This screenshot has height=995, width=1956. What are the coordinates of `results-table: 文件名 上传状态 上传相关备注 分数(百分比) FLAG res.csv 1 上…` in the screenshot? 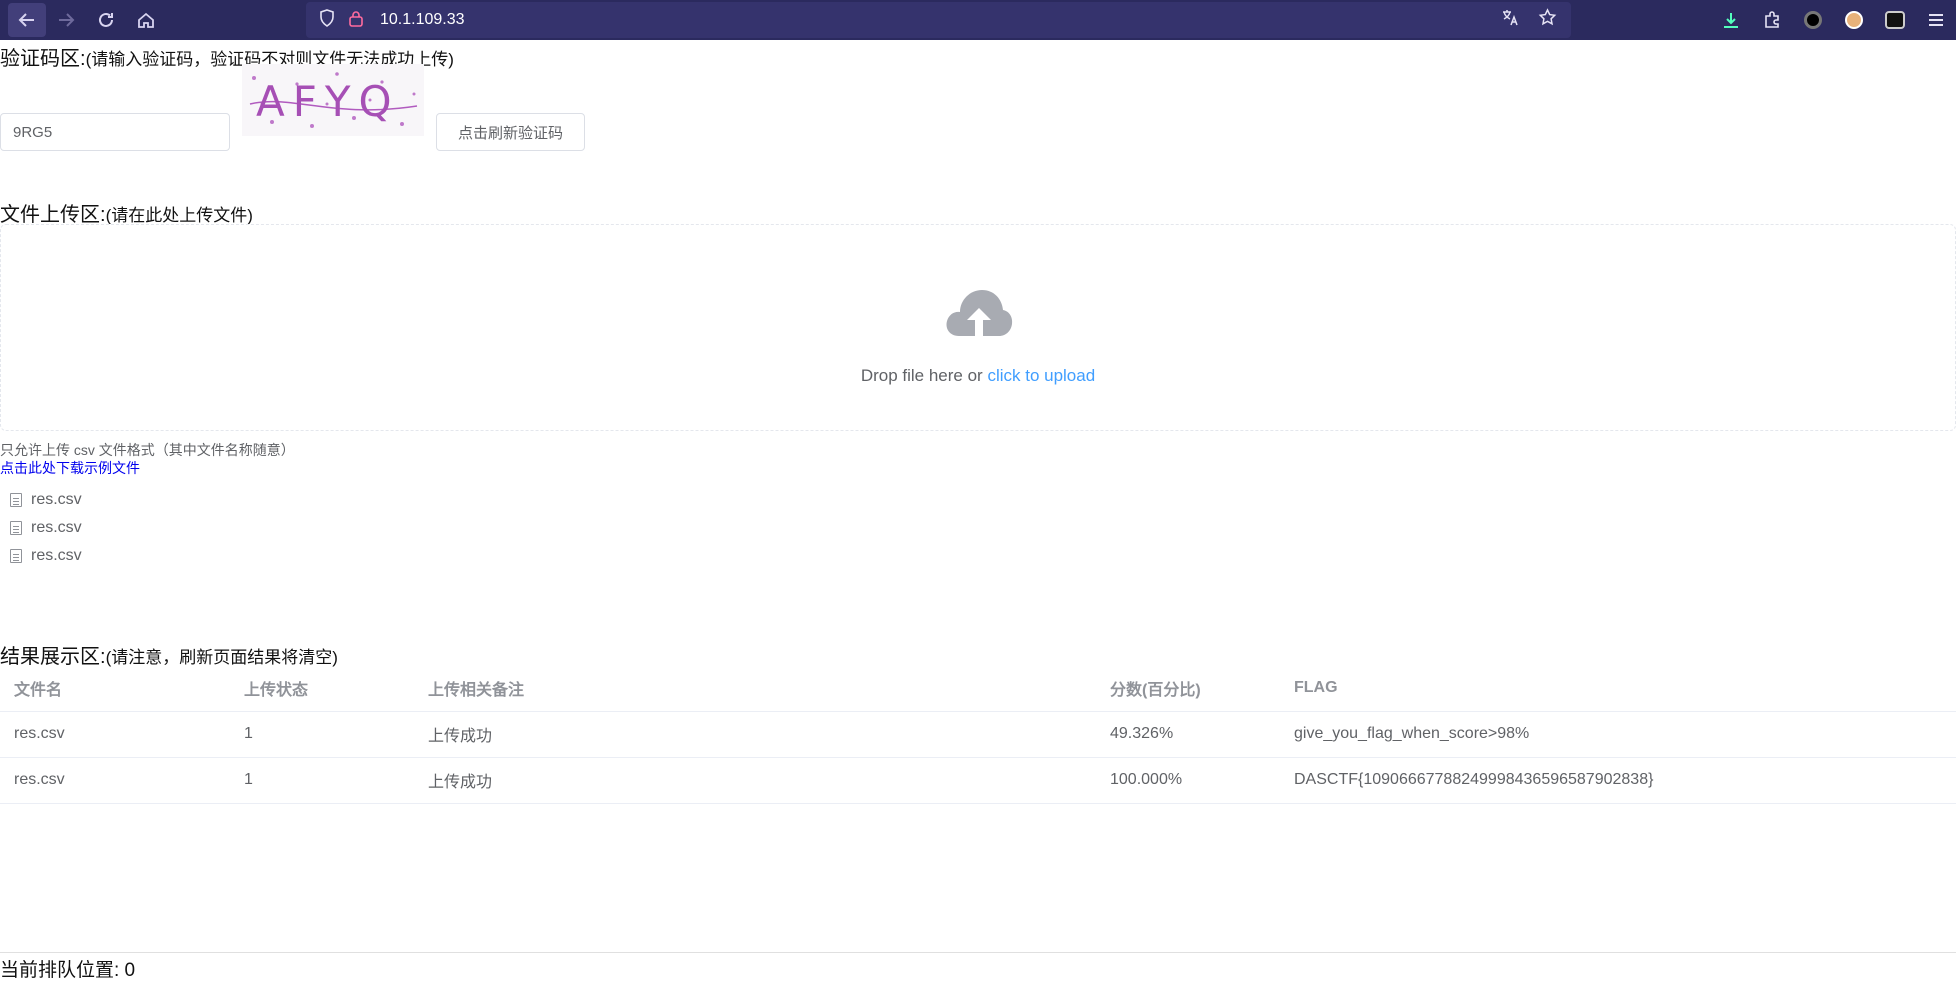 It's located at (978, 734).